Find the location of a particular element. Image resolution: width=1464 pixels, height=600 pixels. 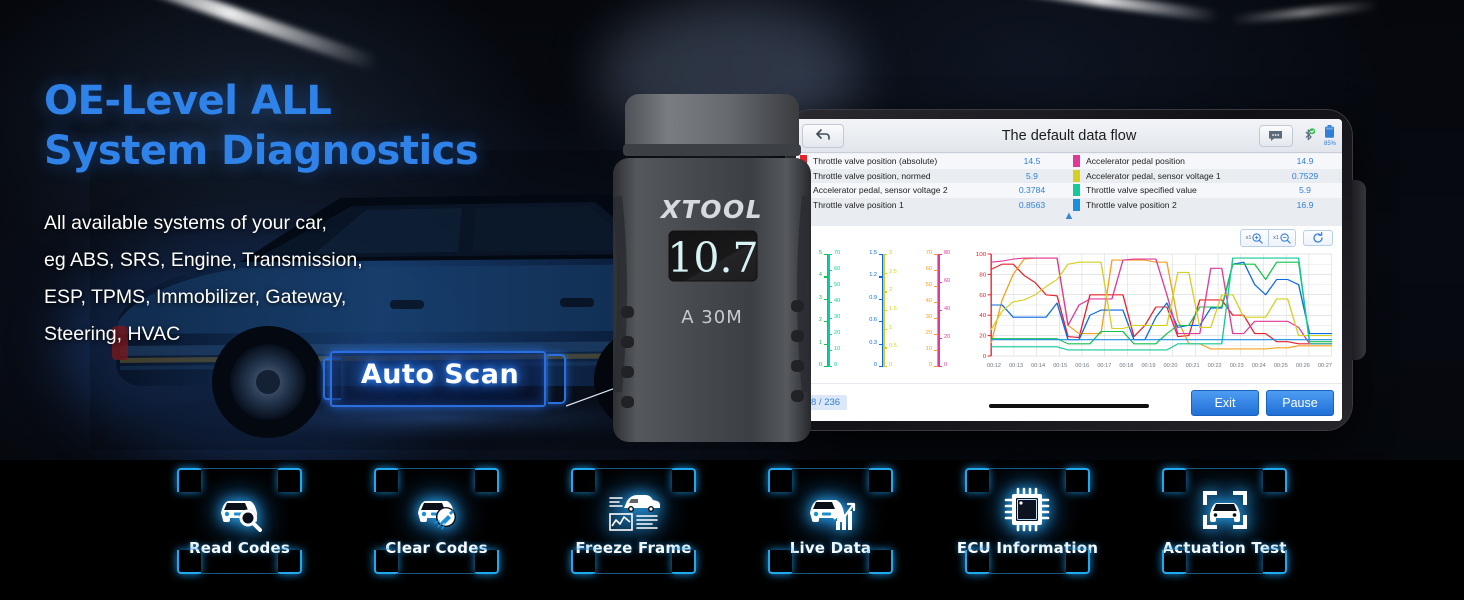

axis-tick-label: 3 is located at coordinates (891, 253).